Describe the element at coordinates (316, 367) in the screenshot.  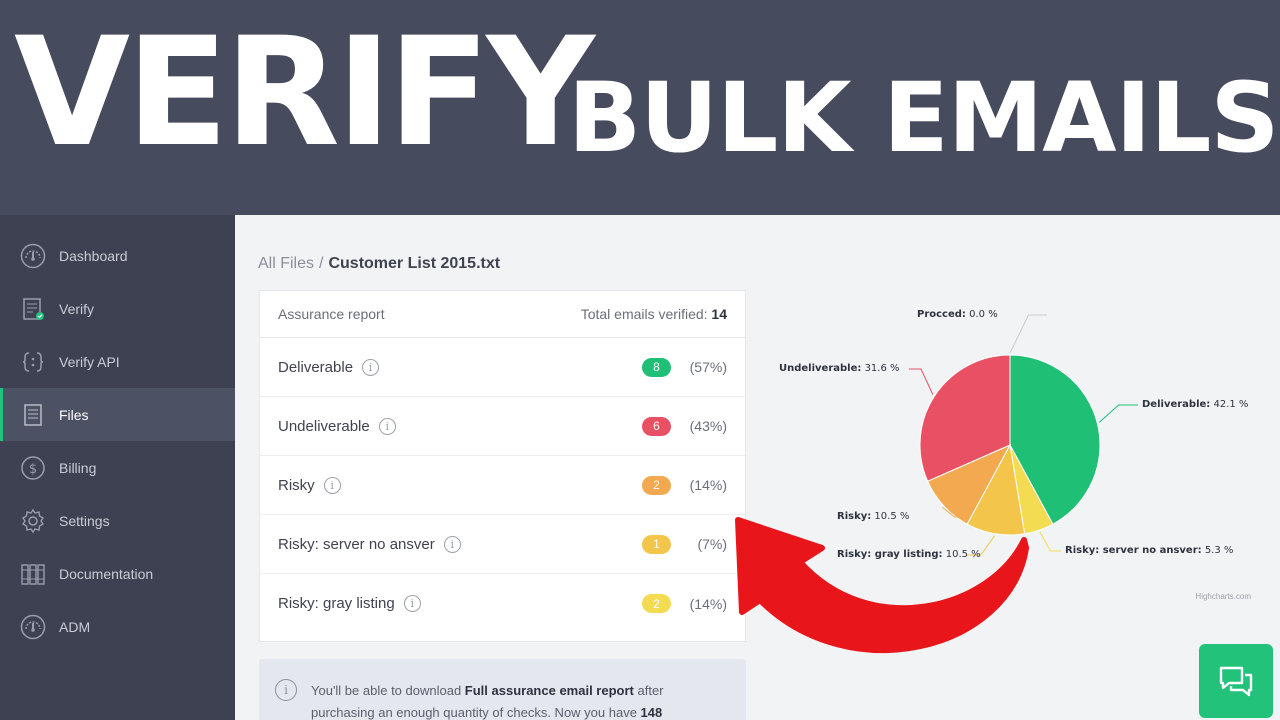
I see `row-label: Deliverable` at that location.